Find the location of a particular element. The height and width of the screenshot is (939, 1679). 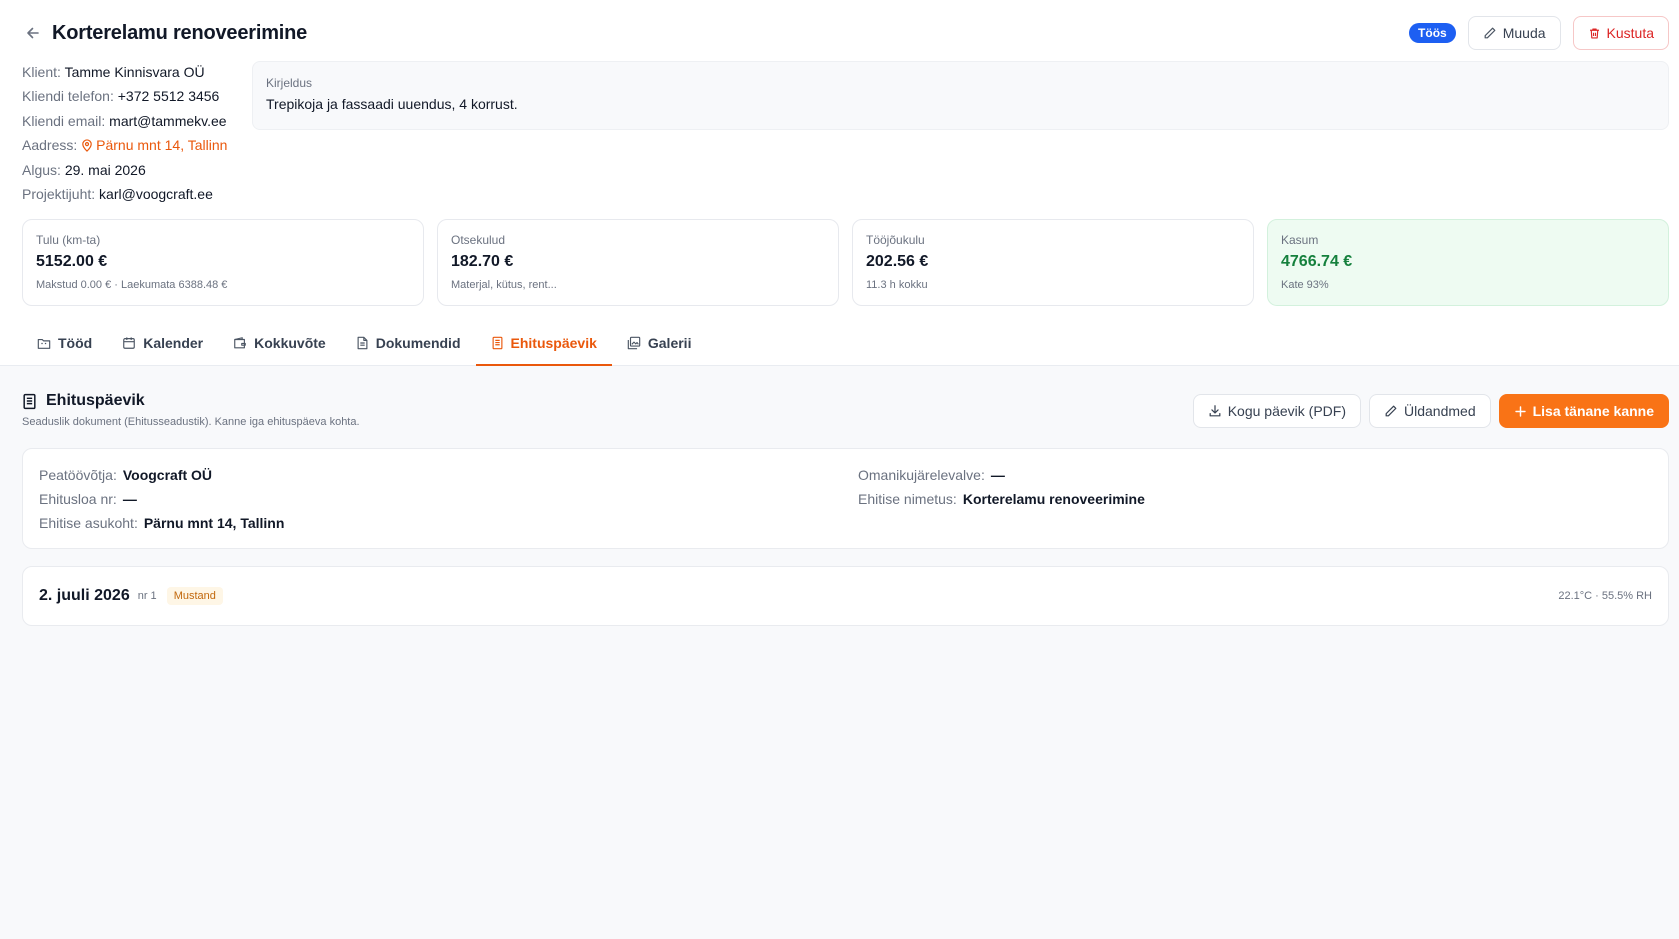

general-data-button: Üldandmed is located at coordinates (1430, 411).